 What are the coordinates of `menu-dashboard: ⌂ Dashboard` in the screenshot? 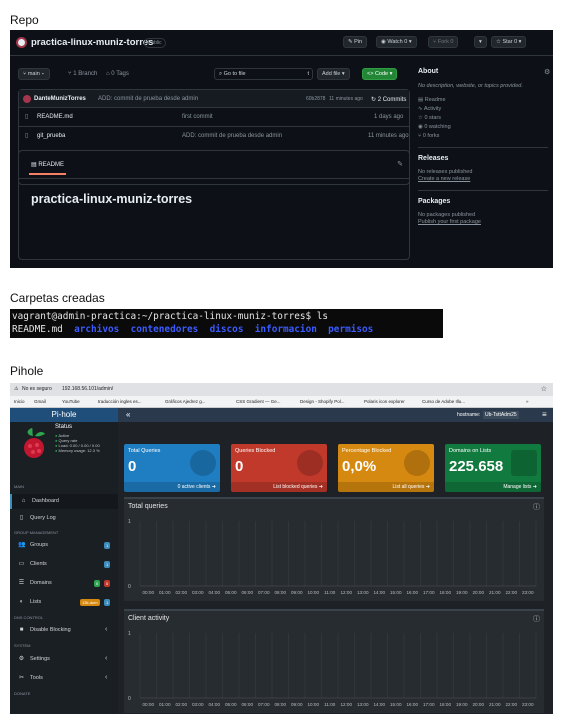 It's located at (64, 501).